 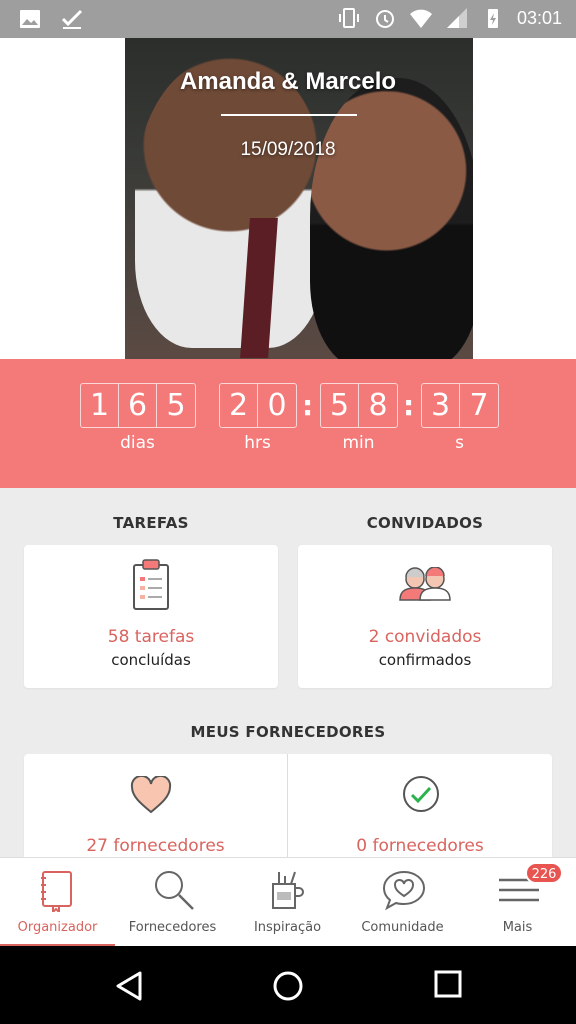 What do you see at coordinates (257, 443) in the screenshot?
I see `hours-label: hrs` at bounding box center [257, 443].